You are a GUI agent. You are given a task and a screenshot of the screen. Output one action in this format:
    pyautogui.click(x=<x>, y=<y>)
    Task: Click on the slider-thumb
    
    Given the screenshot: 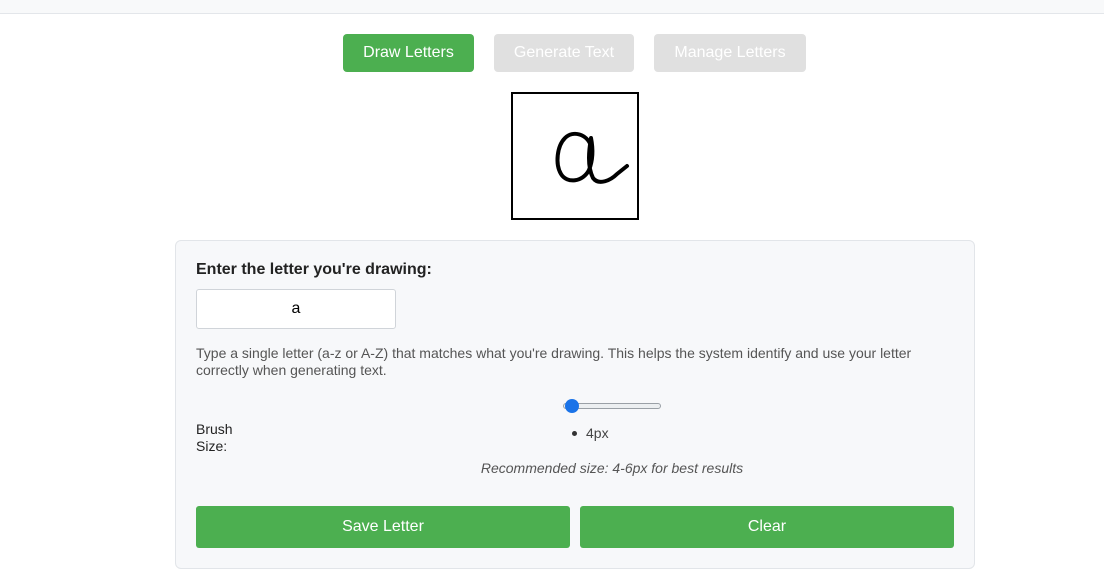 What is the action you would take?
    pyautogui.click(x=572, y=406)
    